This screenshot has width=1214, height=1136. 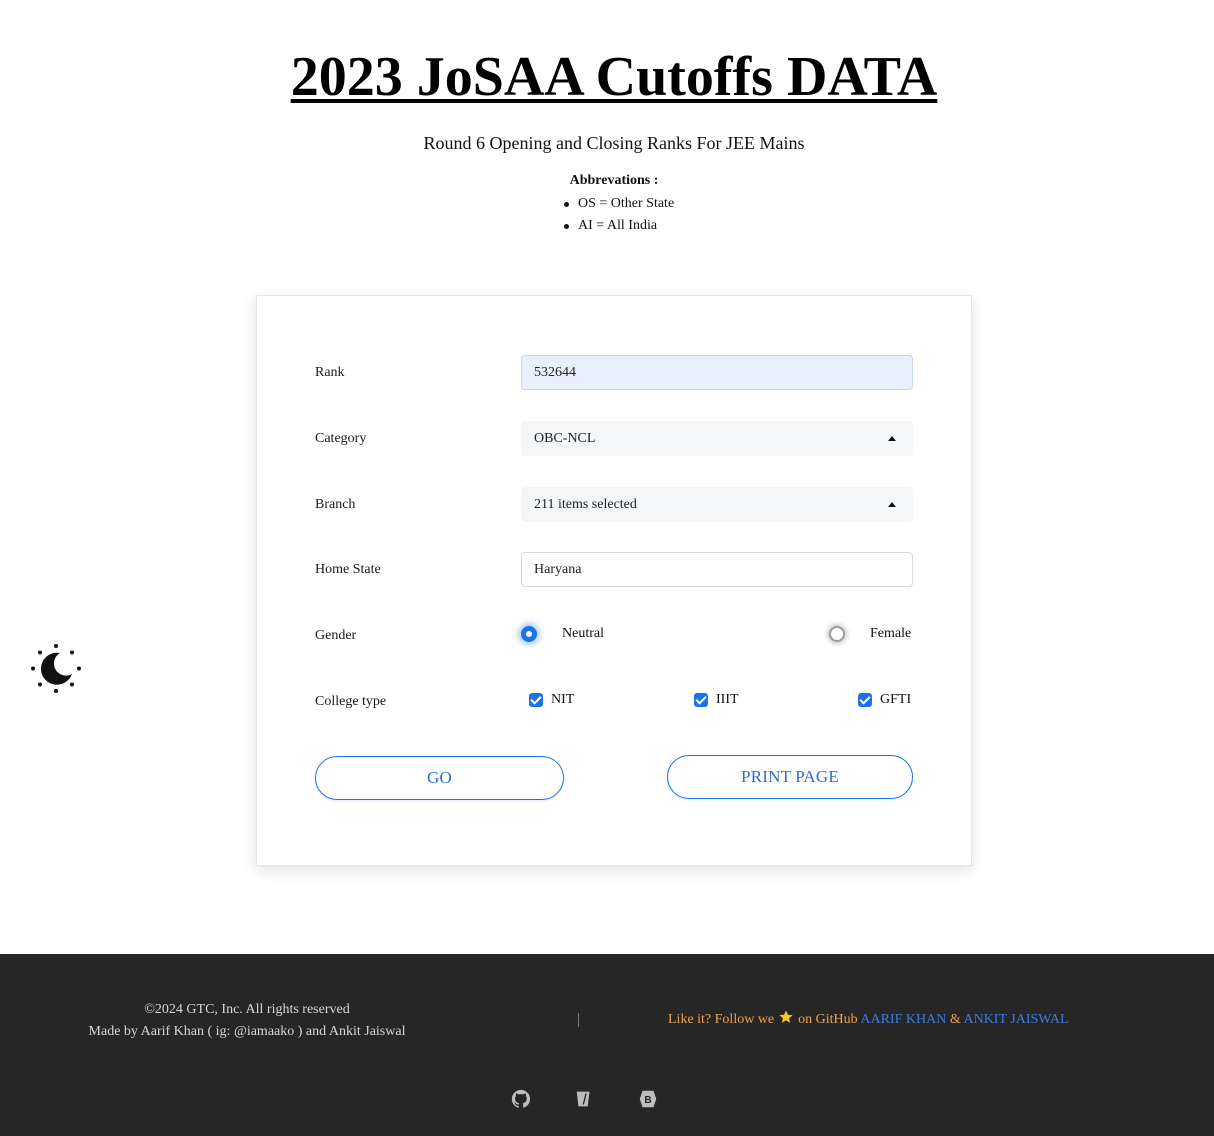 I want to click on github-icon, so click(x=521, y=1099).